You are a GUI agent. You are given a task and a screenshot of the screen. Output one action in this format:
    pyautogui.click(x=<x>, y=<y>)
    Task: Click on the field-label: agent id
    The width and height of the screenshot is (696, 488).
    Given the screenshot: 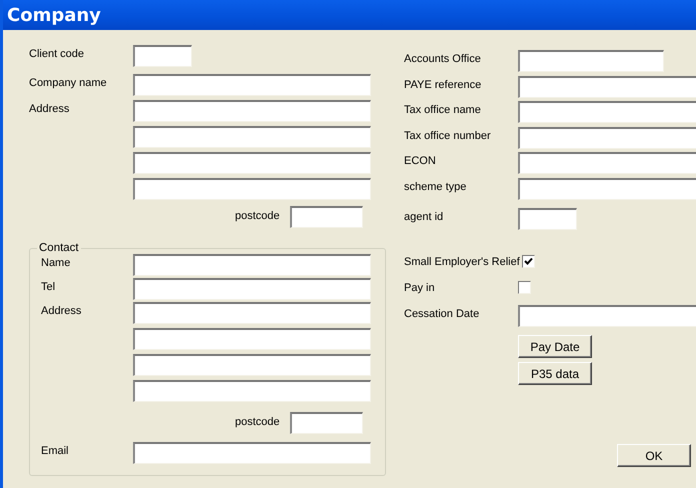 What is the action you would take?
    pyautogui.click(x=424, y=216)
    